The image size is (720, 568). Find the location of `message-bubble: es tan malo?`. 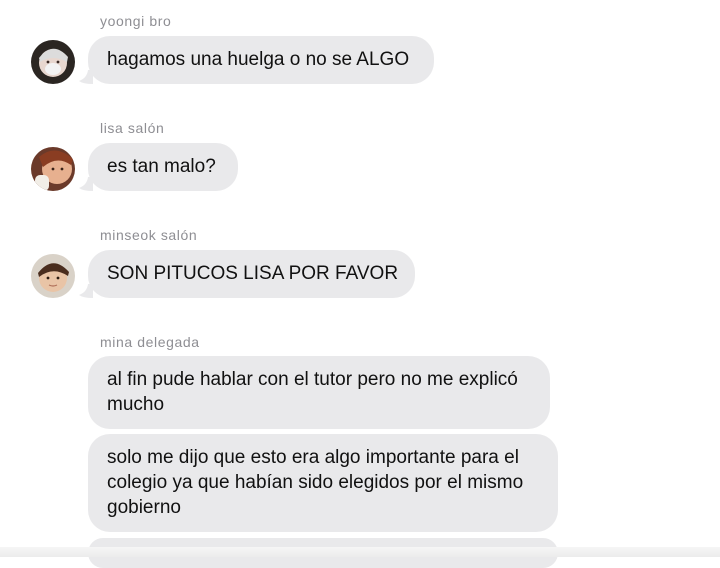

message-bubble: es tan malo? is located at coordinates (163, 167).